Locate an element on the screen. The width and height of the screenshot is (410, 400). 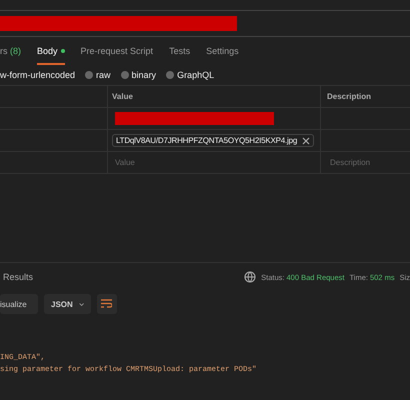
request-tab: Body is located at coordinates (51, 52).